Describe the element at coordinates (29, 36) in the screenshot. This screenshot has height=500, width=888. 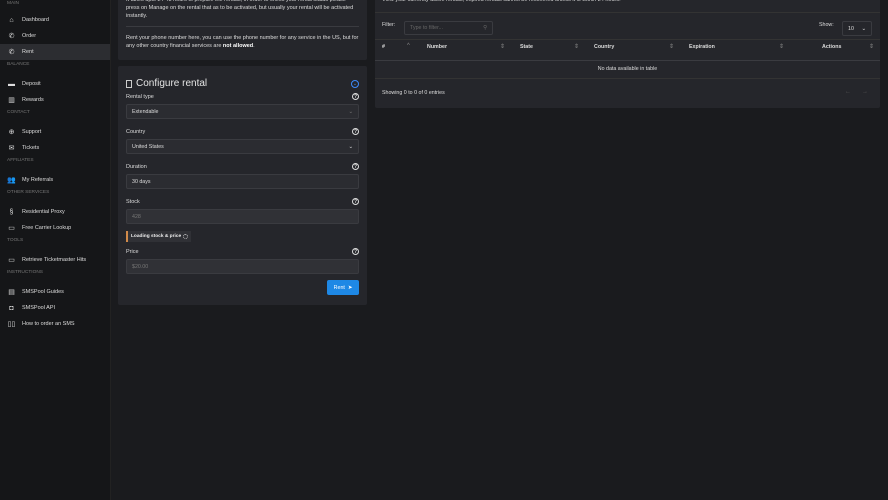
I see `sidebar-item-label: Order` at that location.